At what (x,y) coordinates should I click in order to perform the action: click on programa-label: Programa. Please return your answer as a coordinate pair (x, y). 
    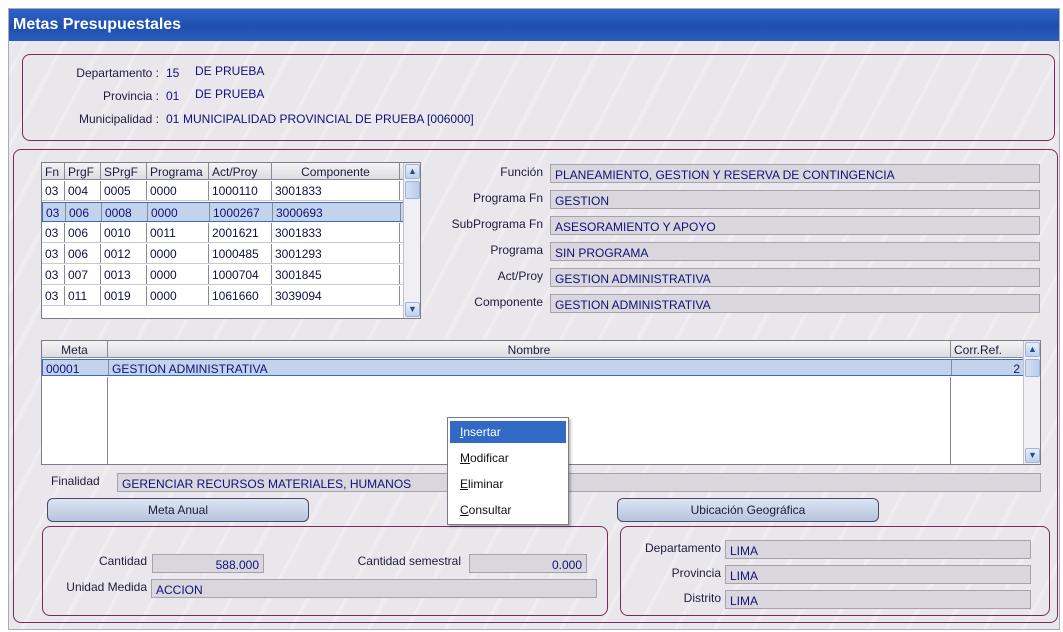
    Looking at the image, I should click on (516, 250).